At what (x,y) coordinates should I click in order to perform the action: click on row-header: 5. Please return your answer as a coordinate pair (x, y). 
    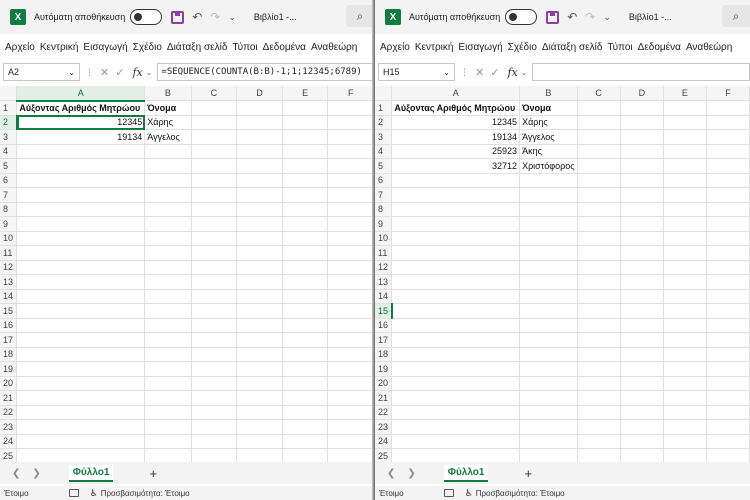
    Looking at the image, I should click on (384, 166).